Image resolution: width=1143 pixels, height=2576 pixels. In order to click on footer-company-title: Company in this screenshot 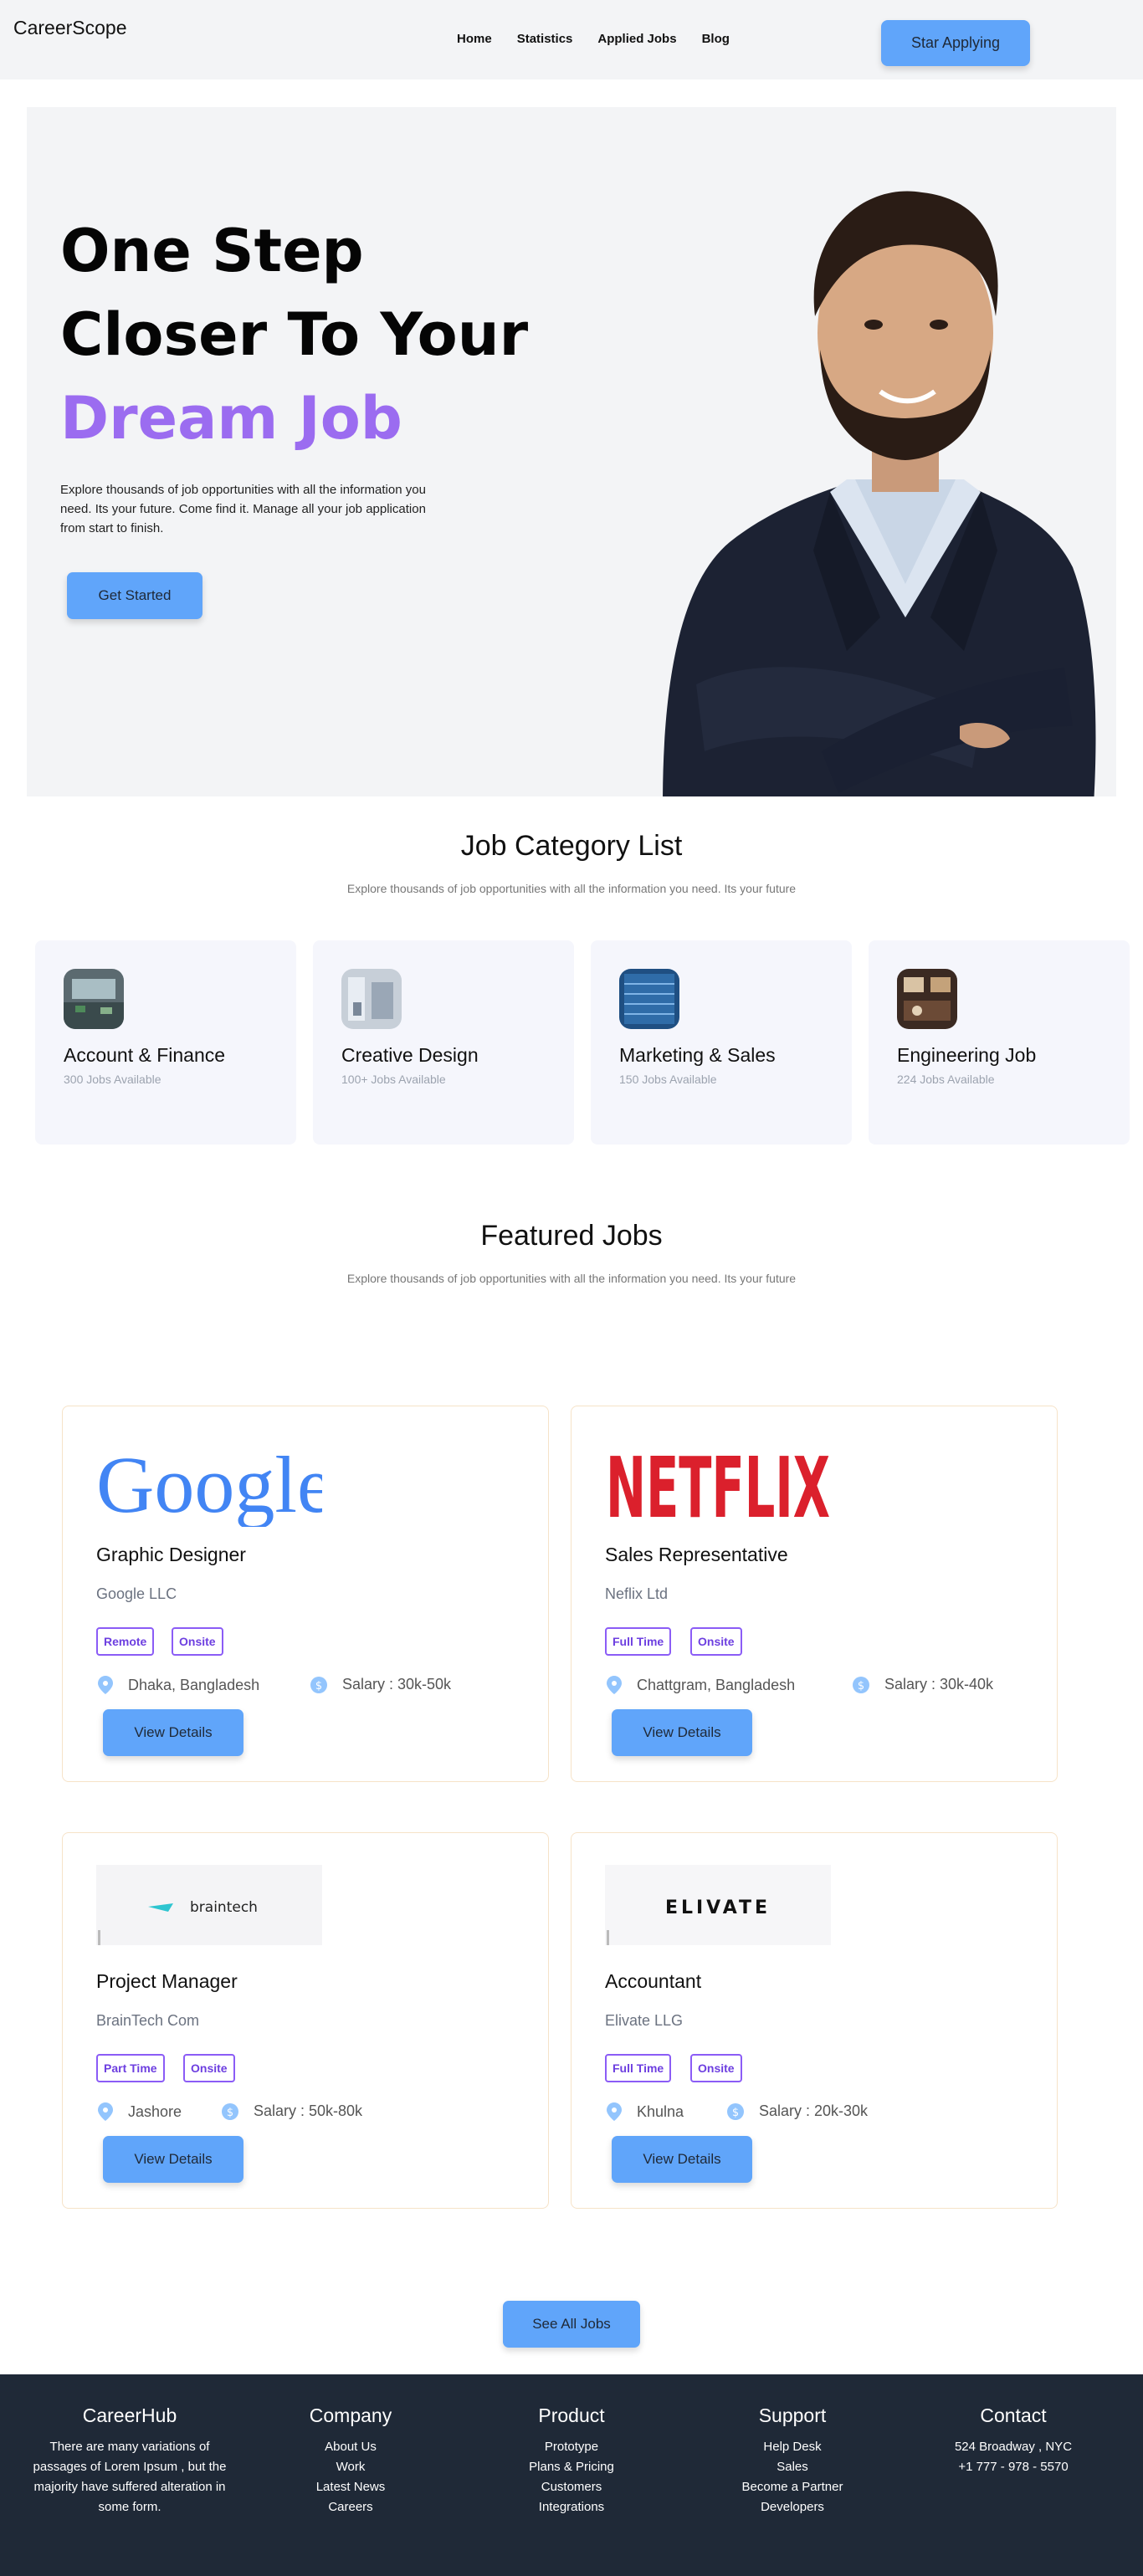, I will do `click(350, 2415)`.